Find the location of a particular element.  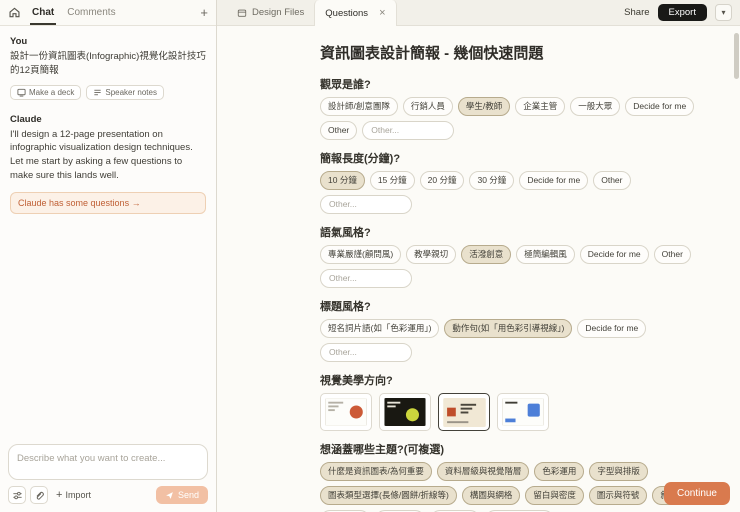

import-label: Import is located at coordinates (78, 495).